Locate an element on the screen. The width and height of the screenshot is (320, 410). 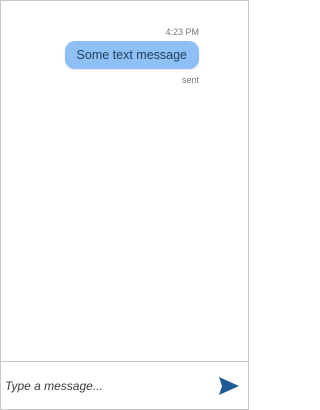
message-composer is located at coordinates (124, 385).